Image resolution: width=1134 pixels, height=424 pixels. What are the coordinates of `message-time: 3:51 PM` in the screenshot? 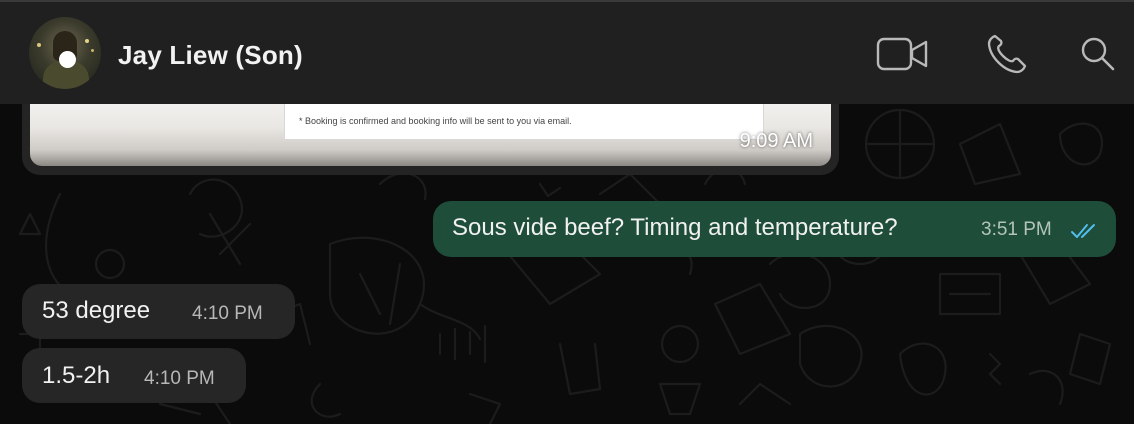 It's located at (1016, 229).